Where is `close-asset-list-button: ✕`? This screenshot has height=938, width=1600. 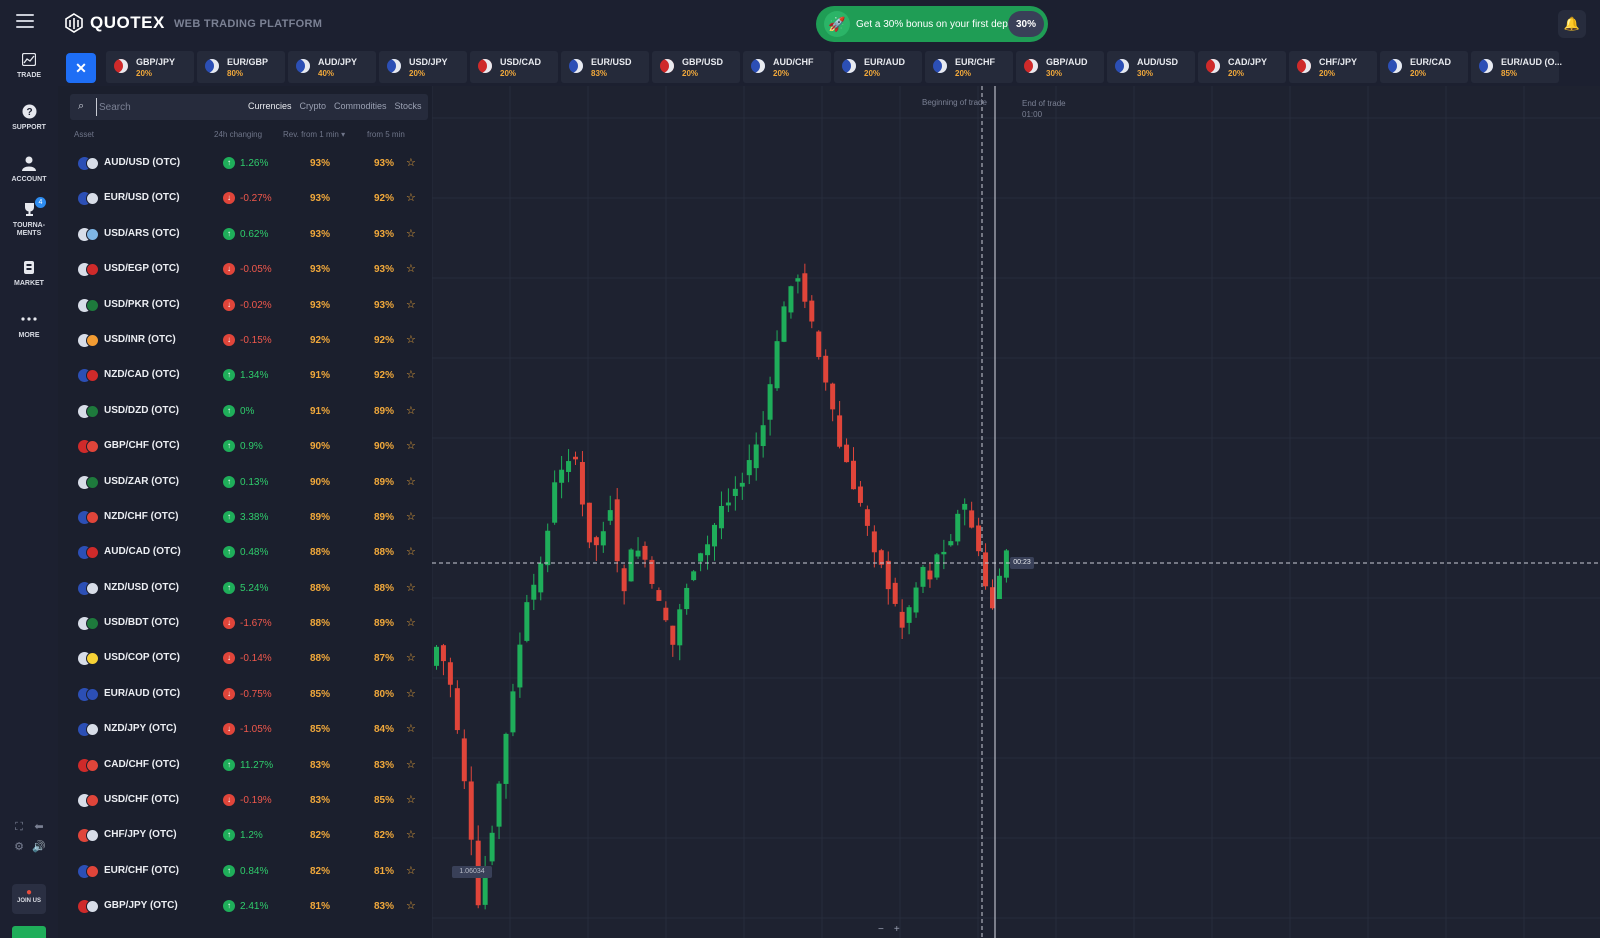 close-asset-list-button: ✕ is located at coordinates (81, 68).